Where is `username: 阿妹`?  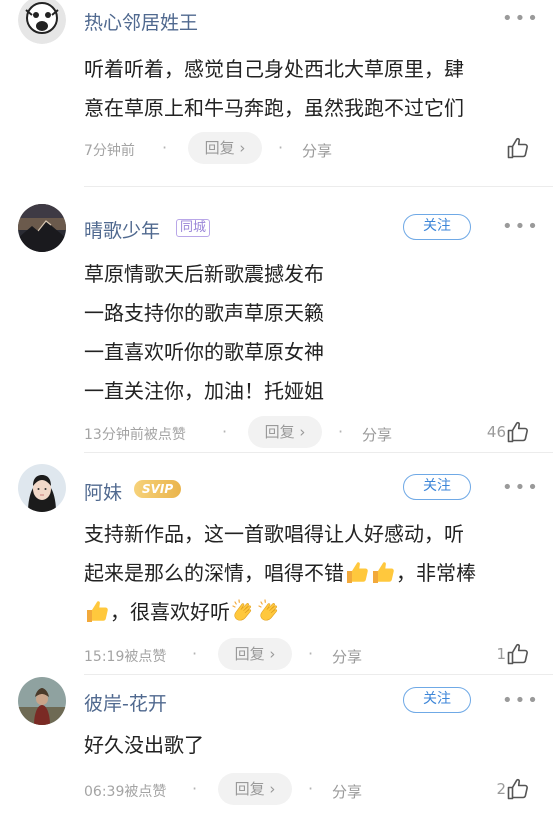 username: 阿妹 is located at coordinates (103, 491).